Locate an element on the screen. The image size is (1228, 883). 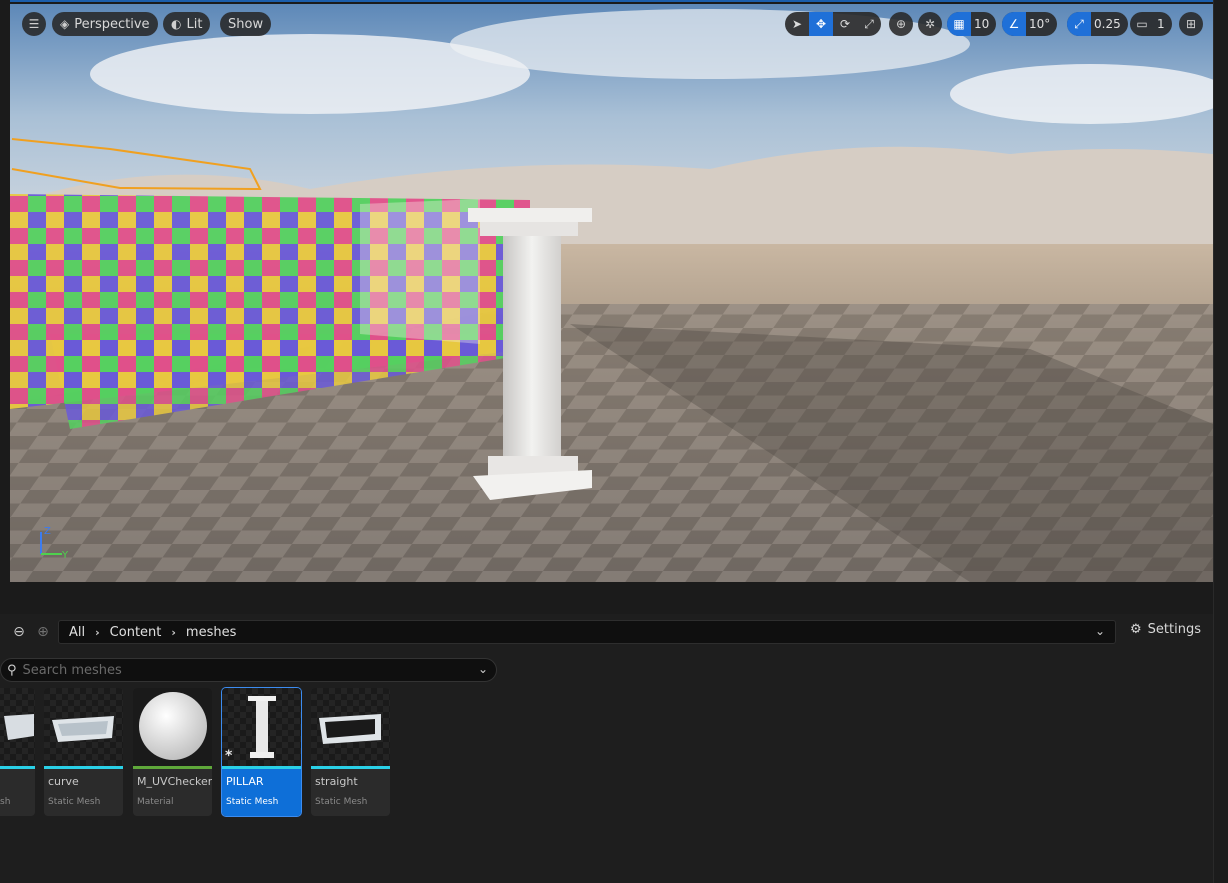
asset-tile-pillar: * PILLAR Static Mesh is located at coordinates (261, 752).